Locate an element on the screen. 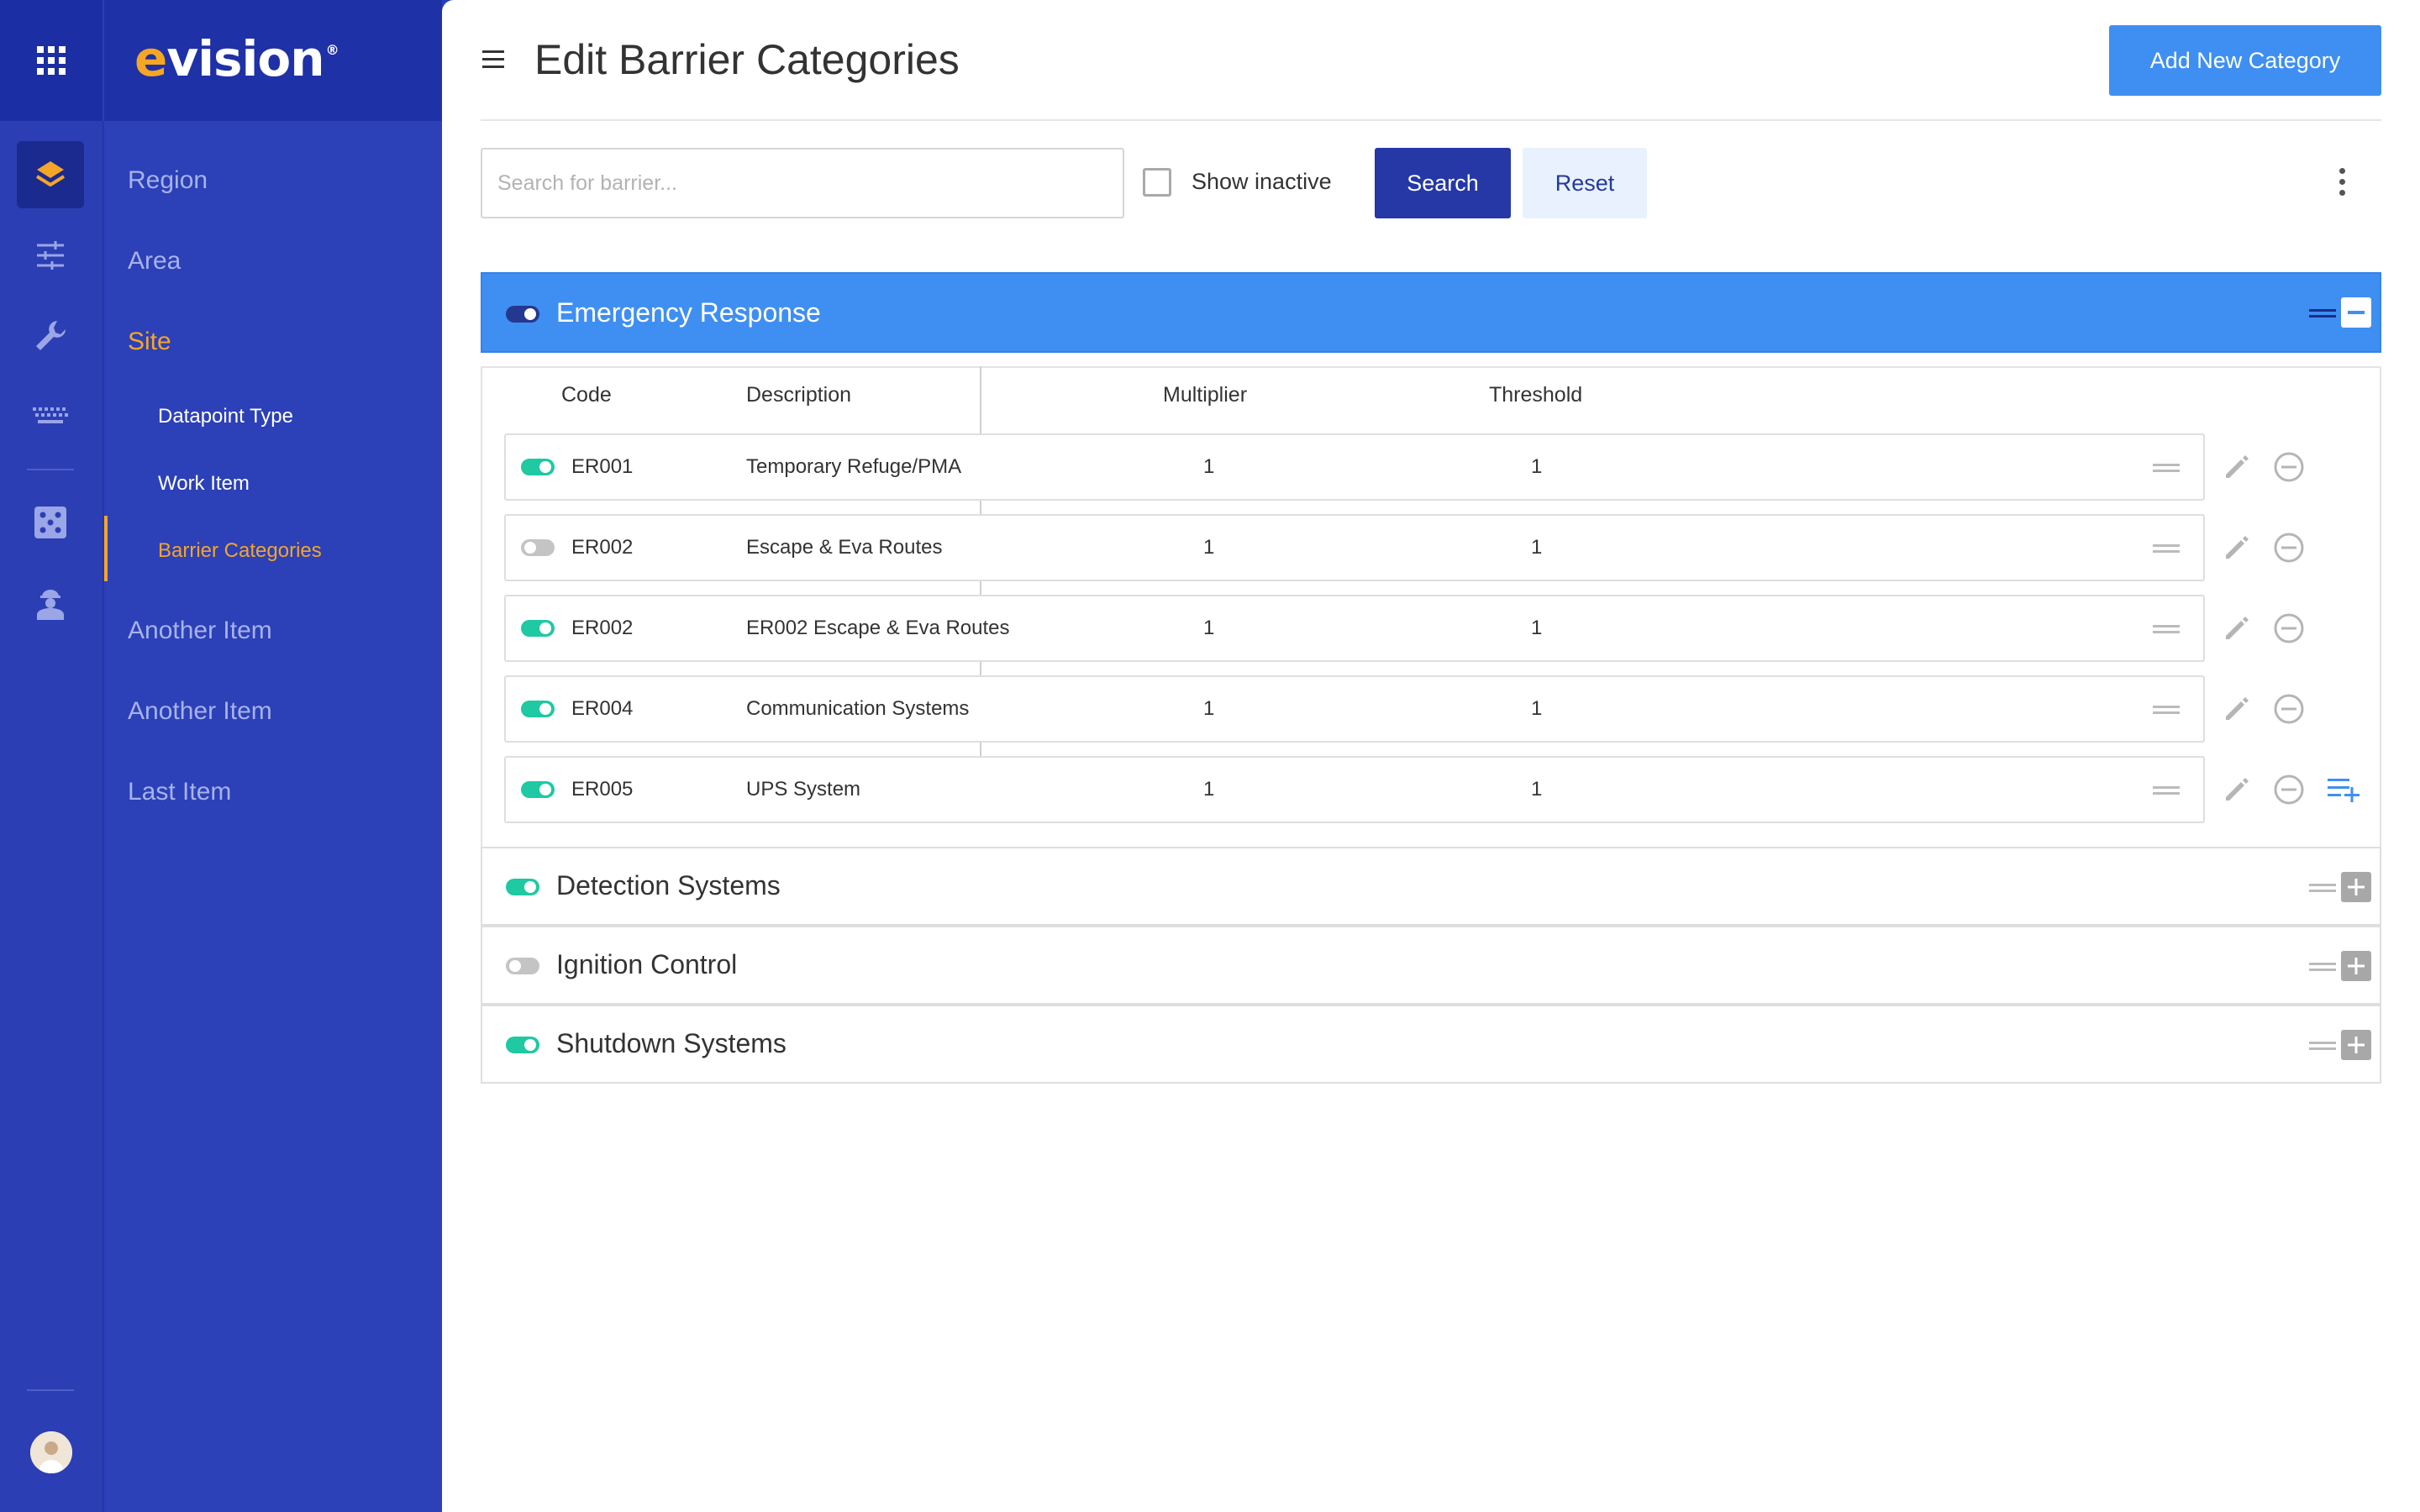  category-header-ignition-control: Ignition Control is located at coordinates (1431, 965).